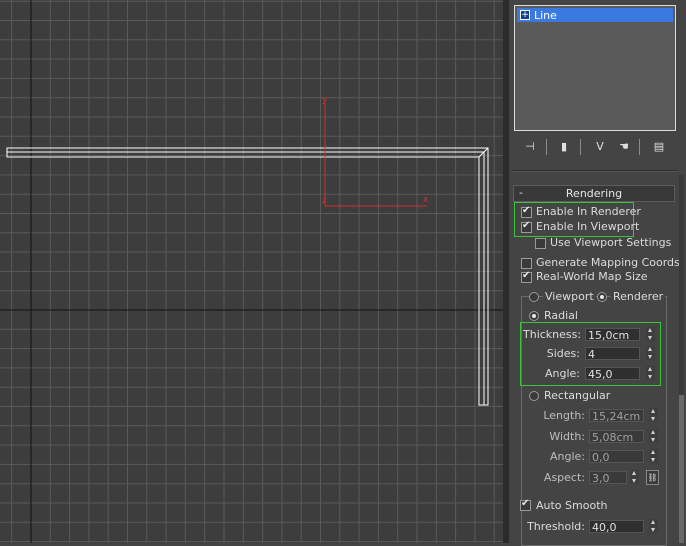 The image size is (686, 546). Describe the element at coordinates (577, 395) in the screenshot. I see `rectangular-radio-label: Rectangular` at that location.